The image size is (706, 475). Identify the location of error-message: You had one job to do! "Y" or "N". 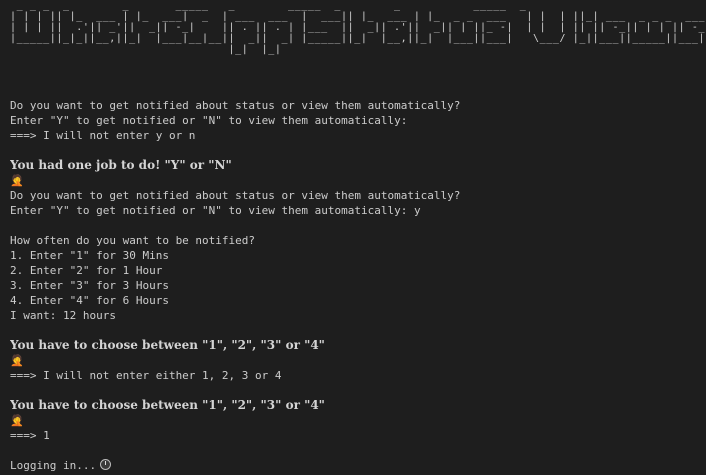
(121, 165).